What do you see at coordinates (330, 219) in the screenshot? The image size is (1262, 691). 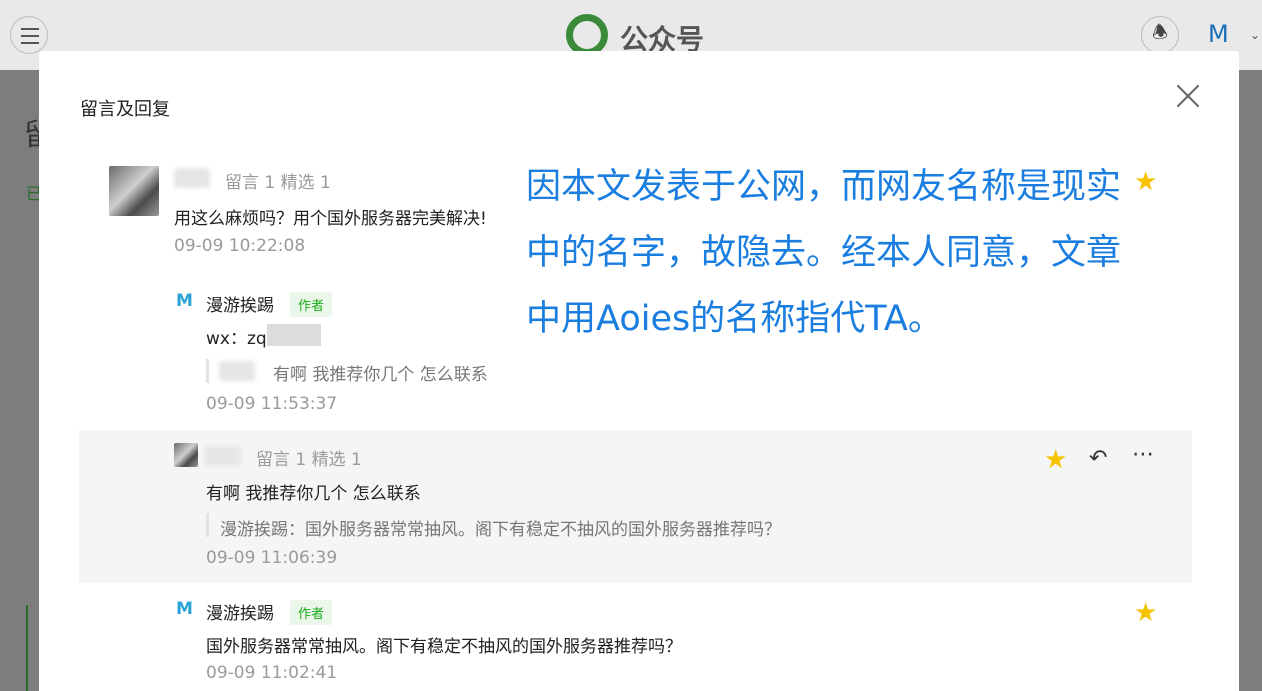 I see `comment-text: 用这么麻烦吗？用个国外服务器完美解决!` at bounding box center [330, 219].